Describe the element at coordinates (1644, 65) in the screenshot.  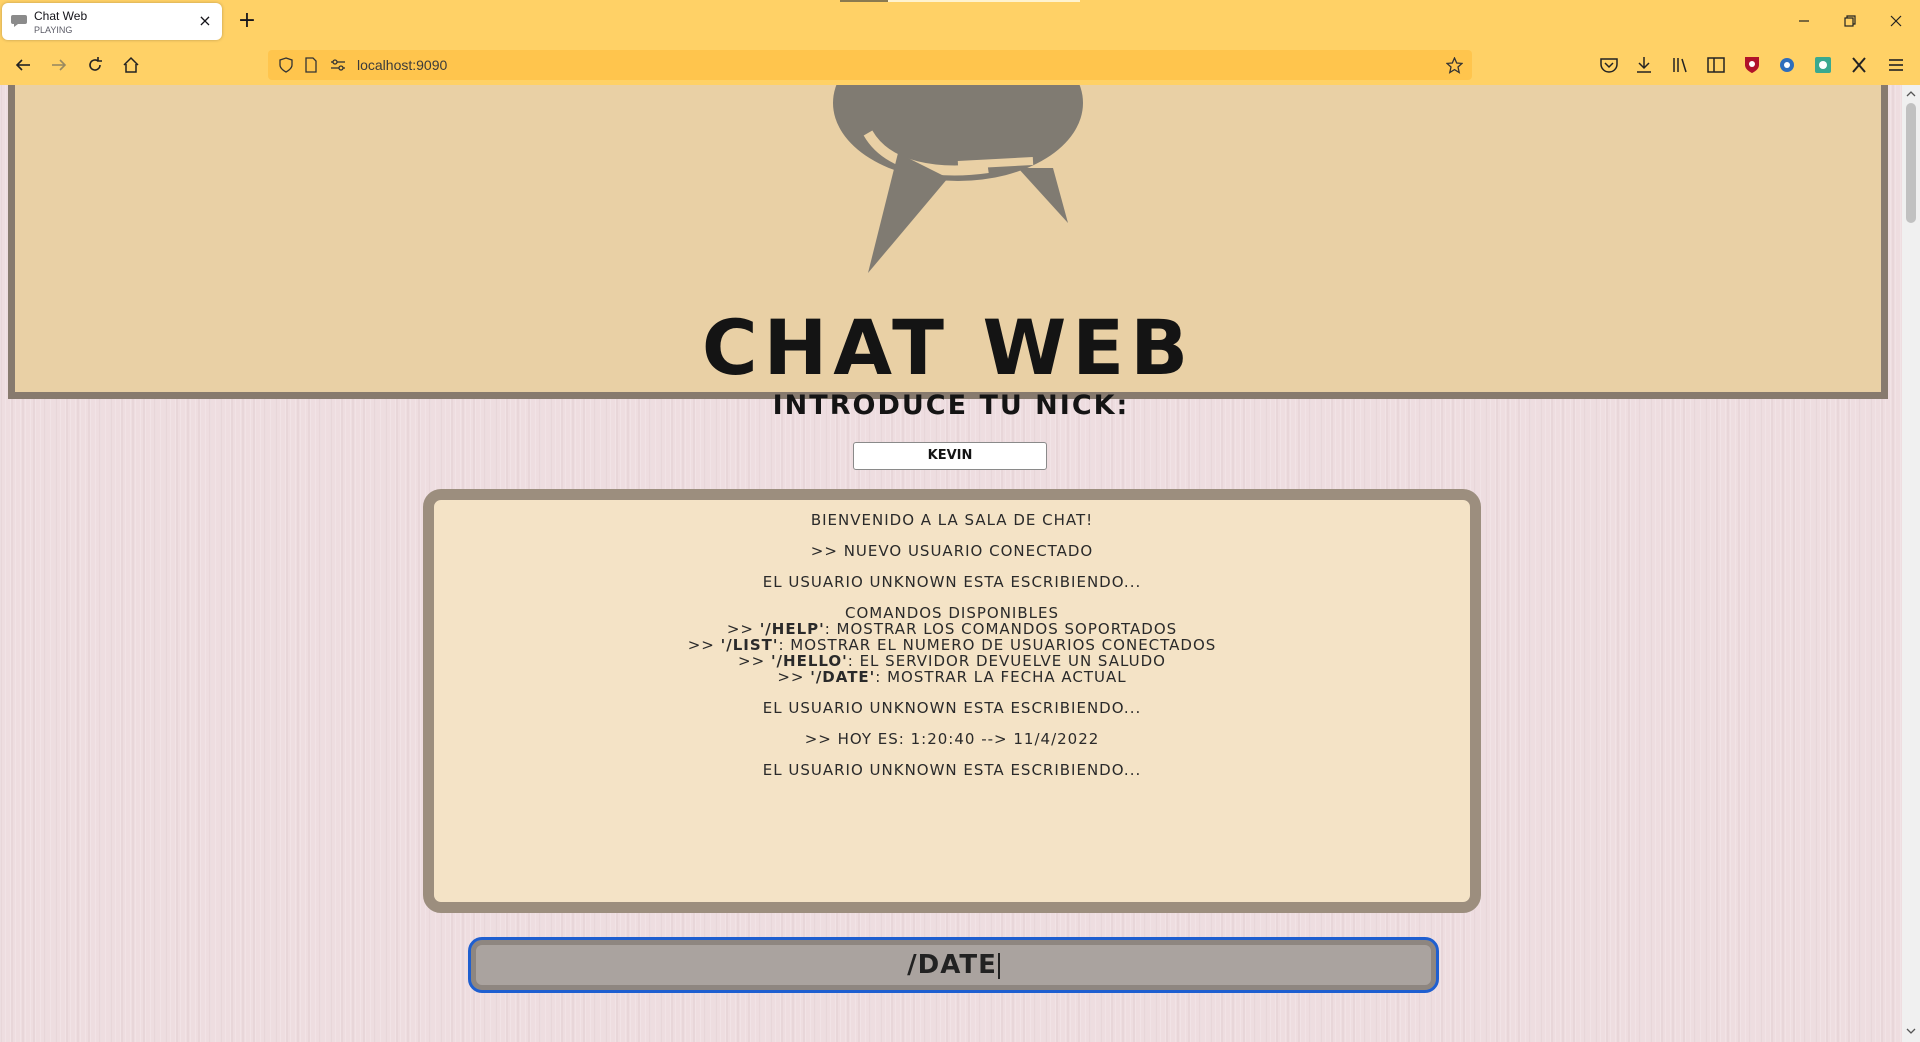
I see `download-icon` at that location.